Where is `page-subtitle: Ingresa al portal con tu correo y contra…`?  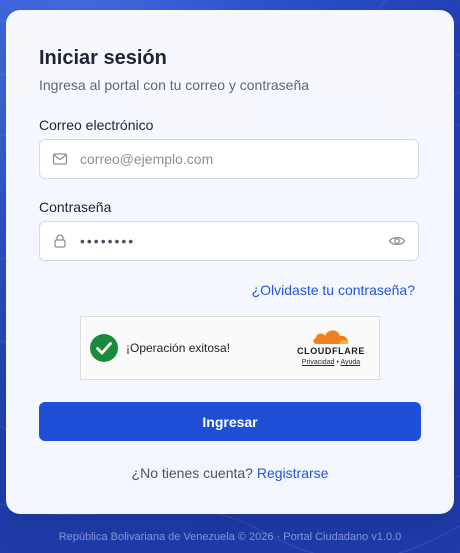 page-subtitle: Ingresa al portal con tu correo y contra… is located at coordinates (174, 85).